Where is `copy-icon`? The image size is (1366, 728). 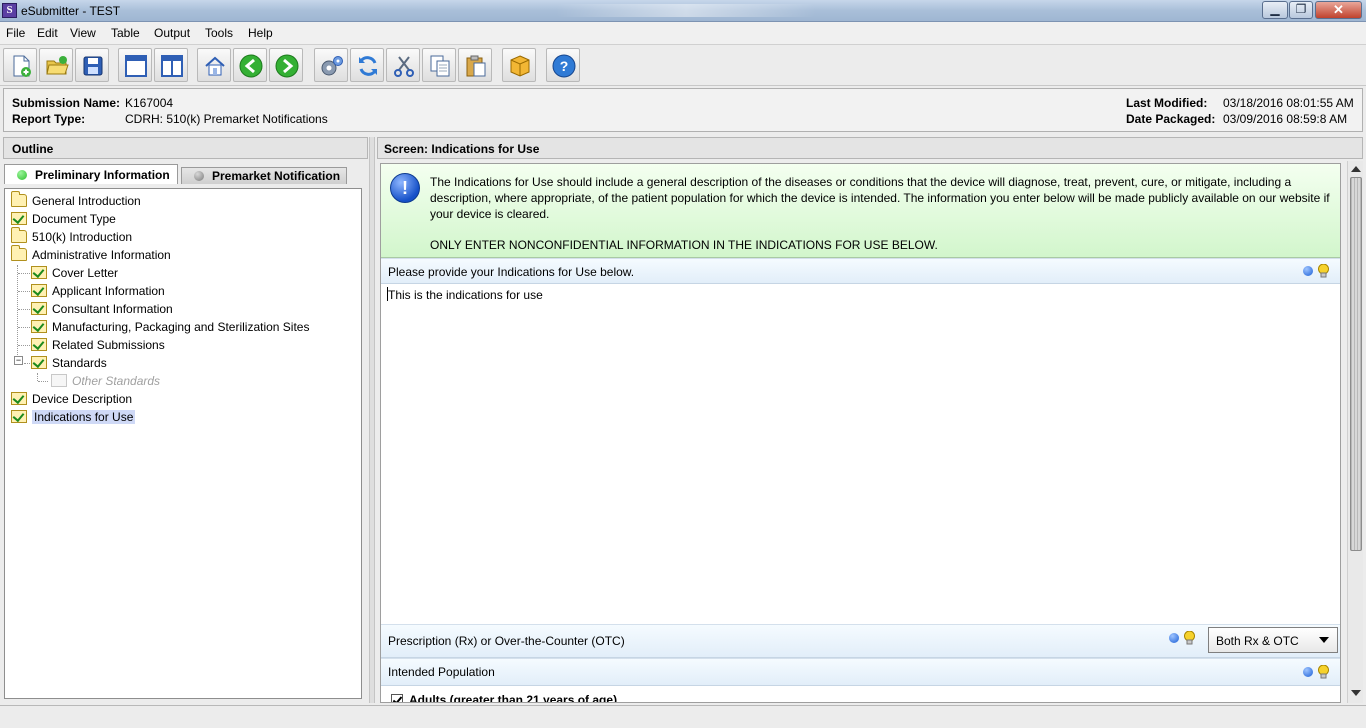 copy-icon is located at coordinates (440, 66).